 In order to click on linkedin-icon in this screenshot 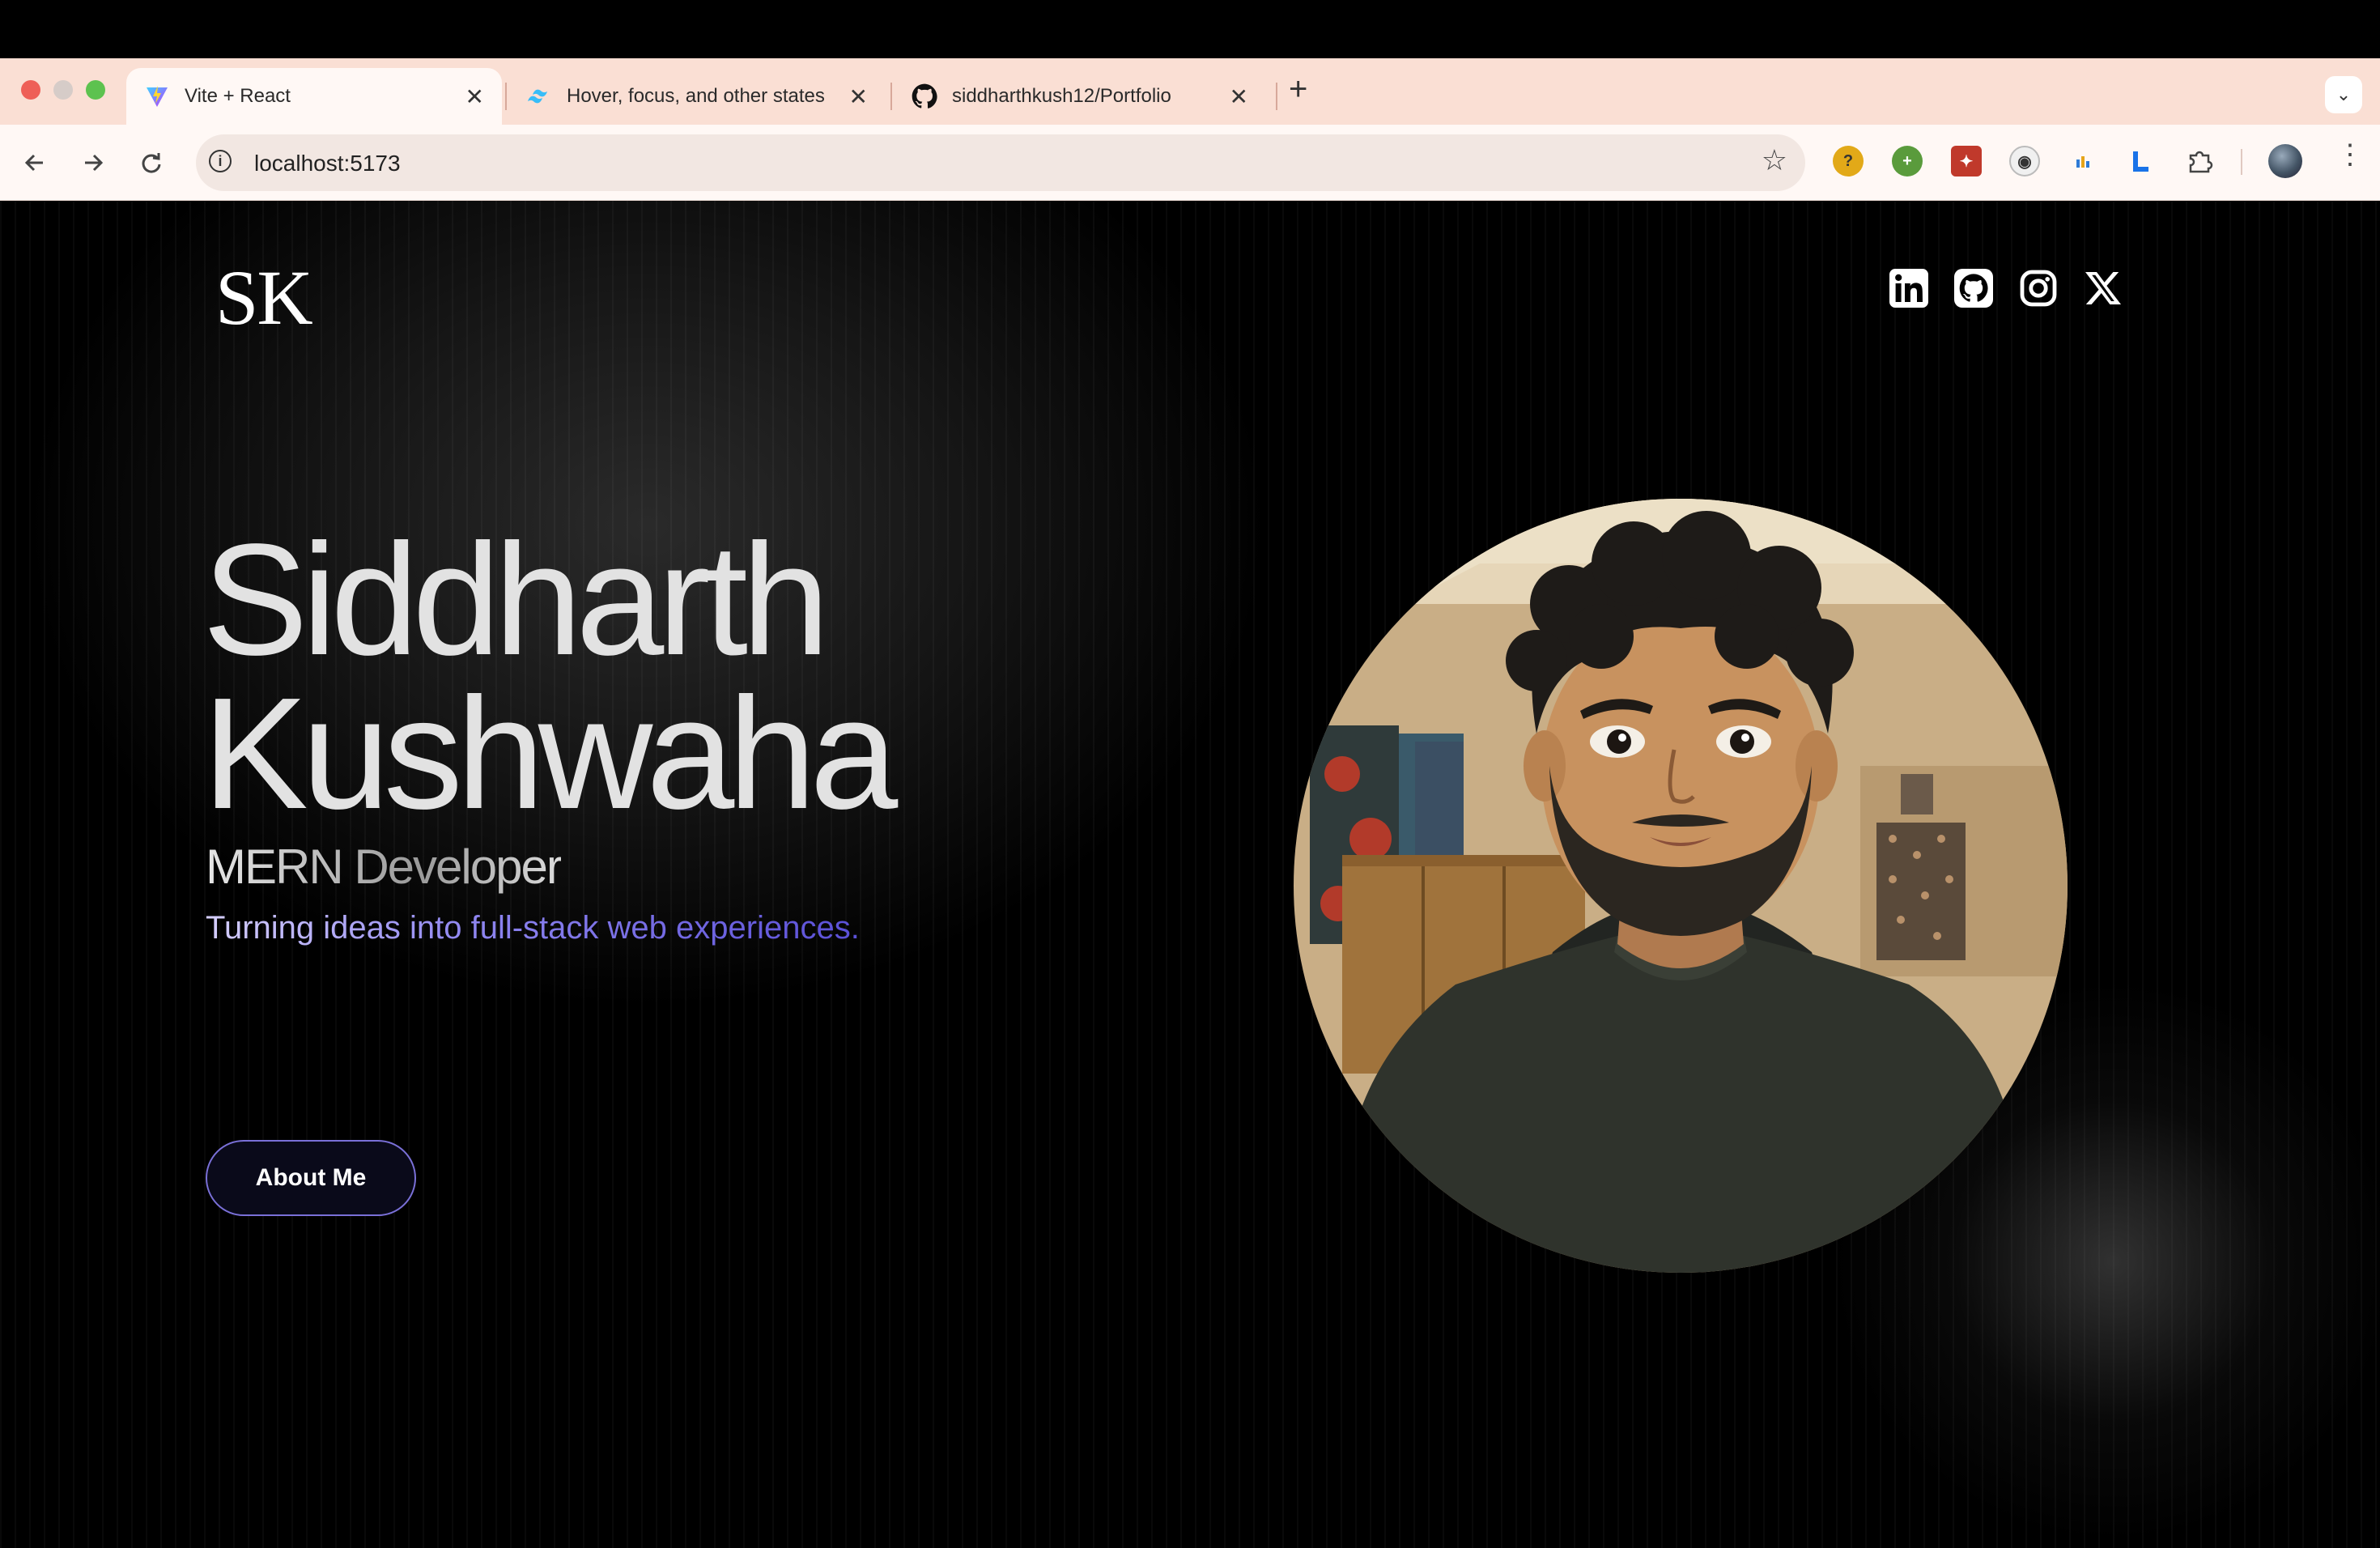, I will do `click(1908, 289)`.